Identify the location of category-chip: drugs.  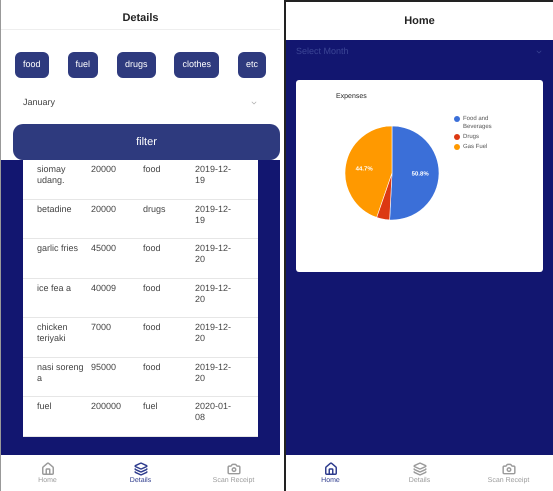
(136, 65).